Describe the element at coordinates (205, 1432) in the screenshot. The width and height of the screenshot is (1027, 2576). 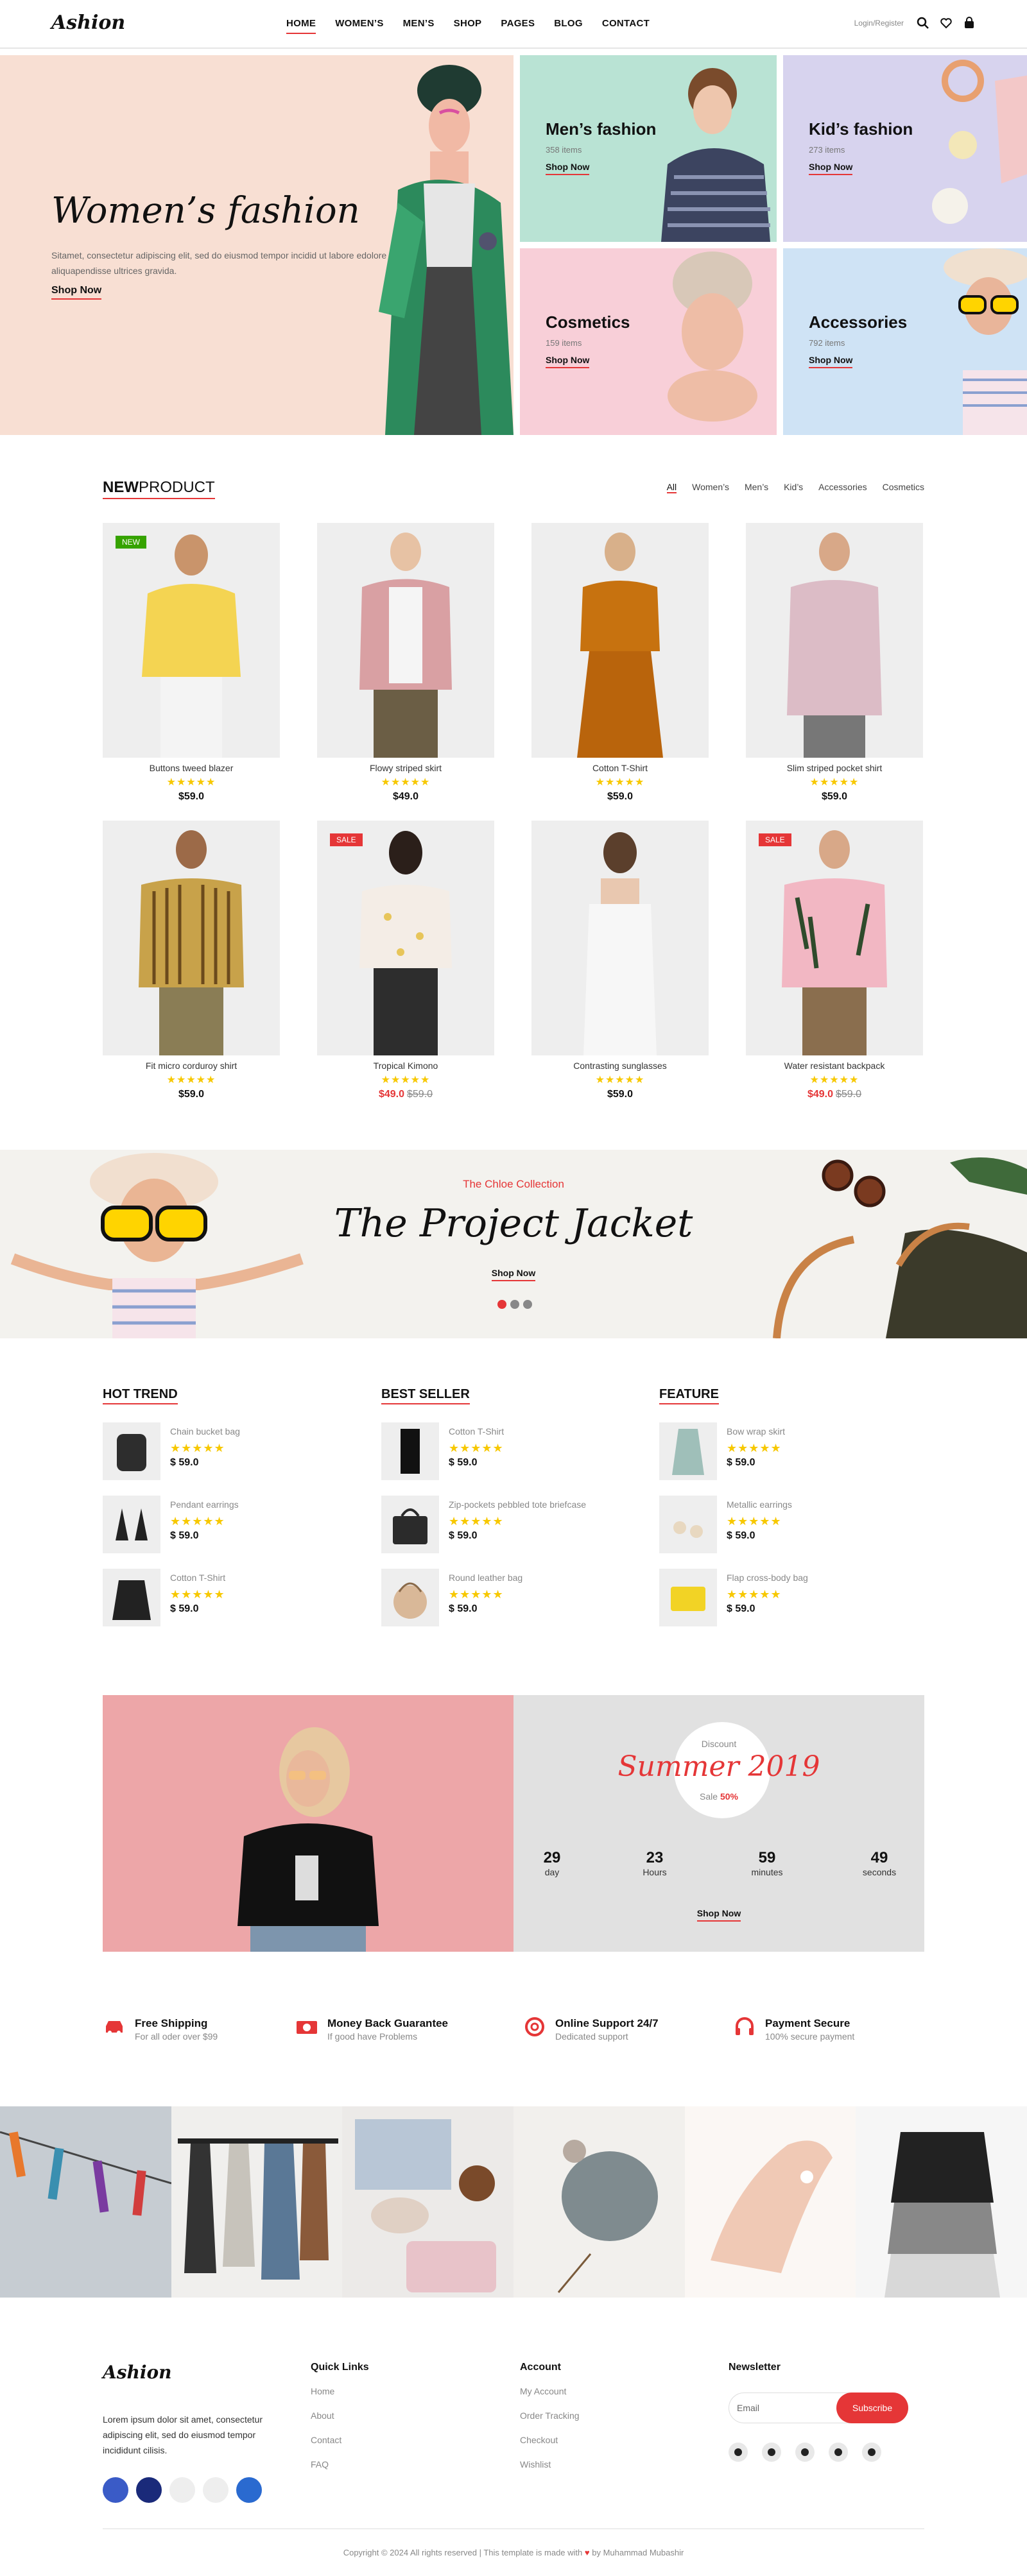
I see `item-name: Chain bucket bag` at that location.